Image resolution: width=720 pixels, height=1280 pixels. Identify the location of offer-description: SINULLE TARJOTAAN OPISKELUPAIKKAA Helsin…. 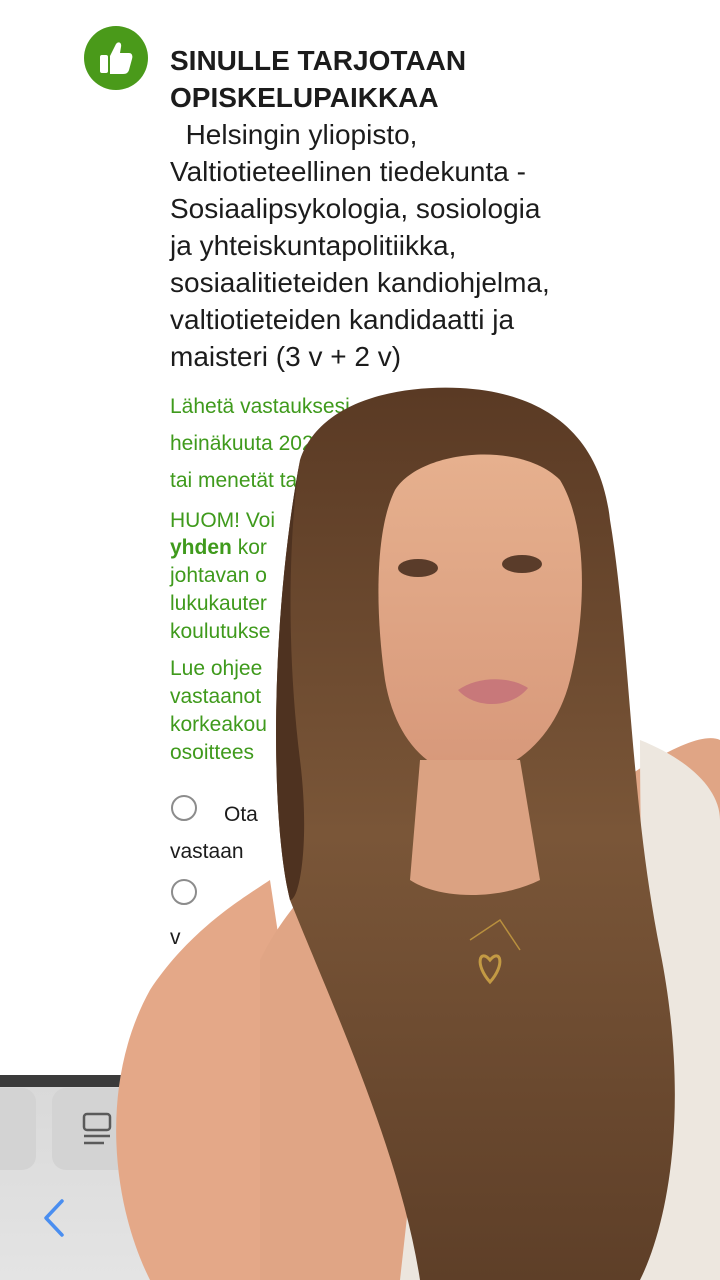
(360, 208).